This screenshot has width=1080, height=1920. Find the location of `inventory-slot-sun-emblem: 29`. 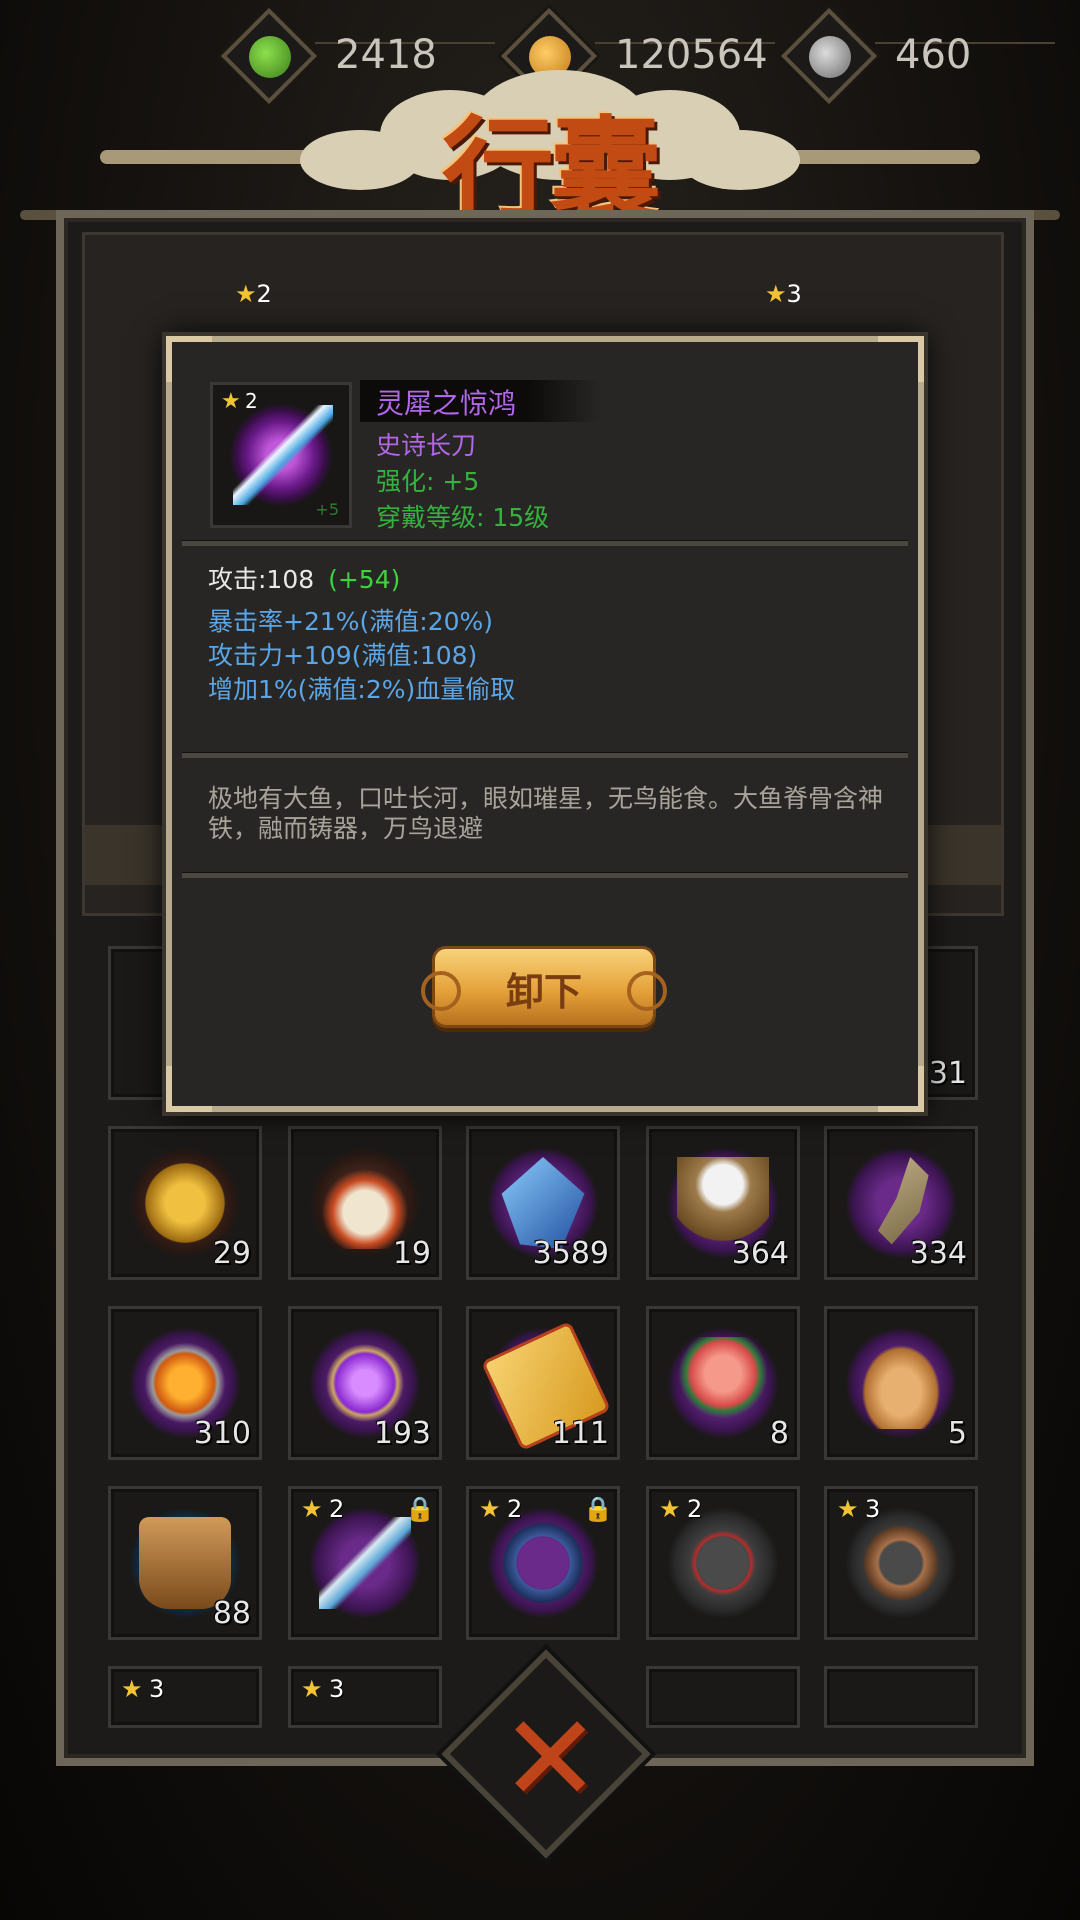

inventory-slot-sun-emblem: 29 is located at coordinates (185, 1203).